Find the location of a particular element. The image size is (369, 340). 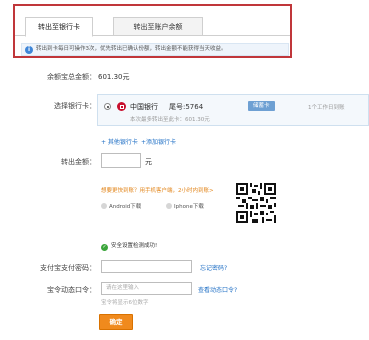

bank-name: 中国银行 is located at coordinates (144, 107).